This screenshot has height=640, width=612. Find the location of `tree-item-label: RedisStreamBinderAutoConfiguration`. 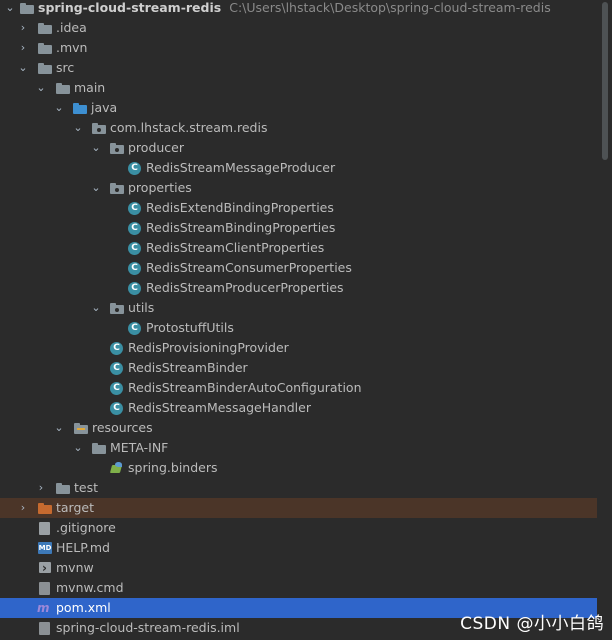

tree-item-label: RedisStreamBinderAutoConfiguration is located at coordinates (245, 387).